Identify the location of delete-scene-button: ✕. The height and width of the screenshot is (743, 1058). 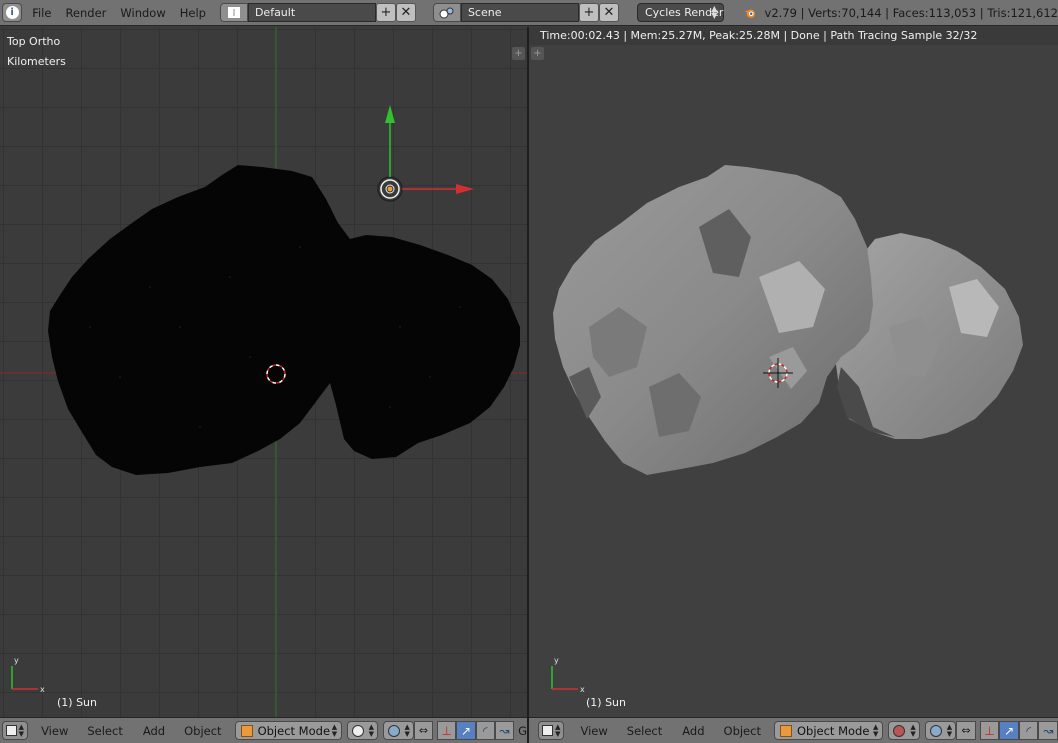
(608, 12).